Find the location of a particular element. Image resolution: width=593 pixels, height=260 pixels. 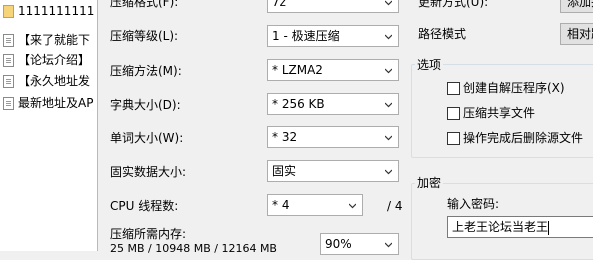

update-mode-label: 更新方式(U): is located at coordinates (453, 4).